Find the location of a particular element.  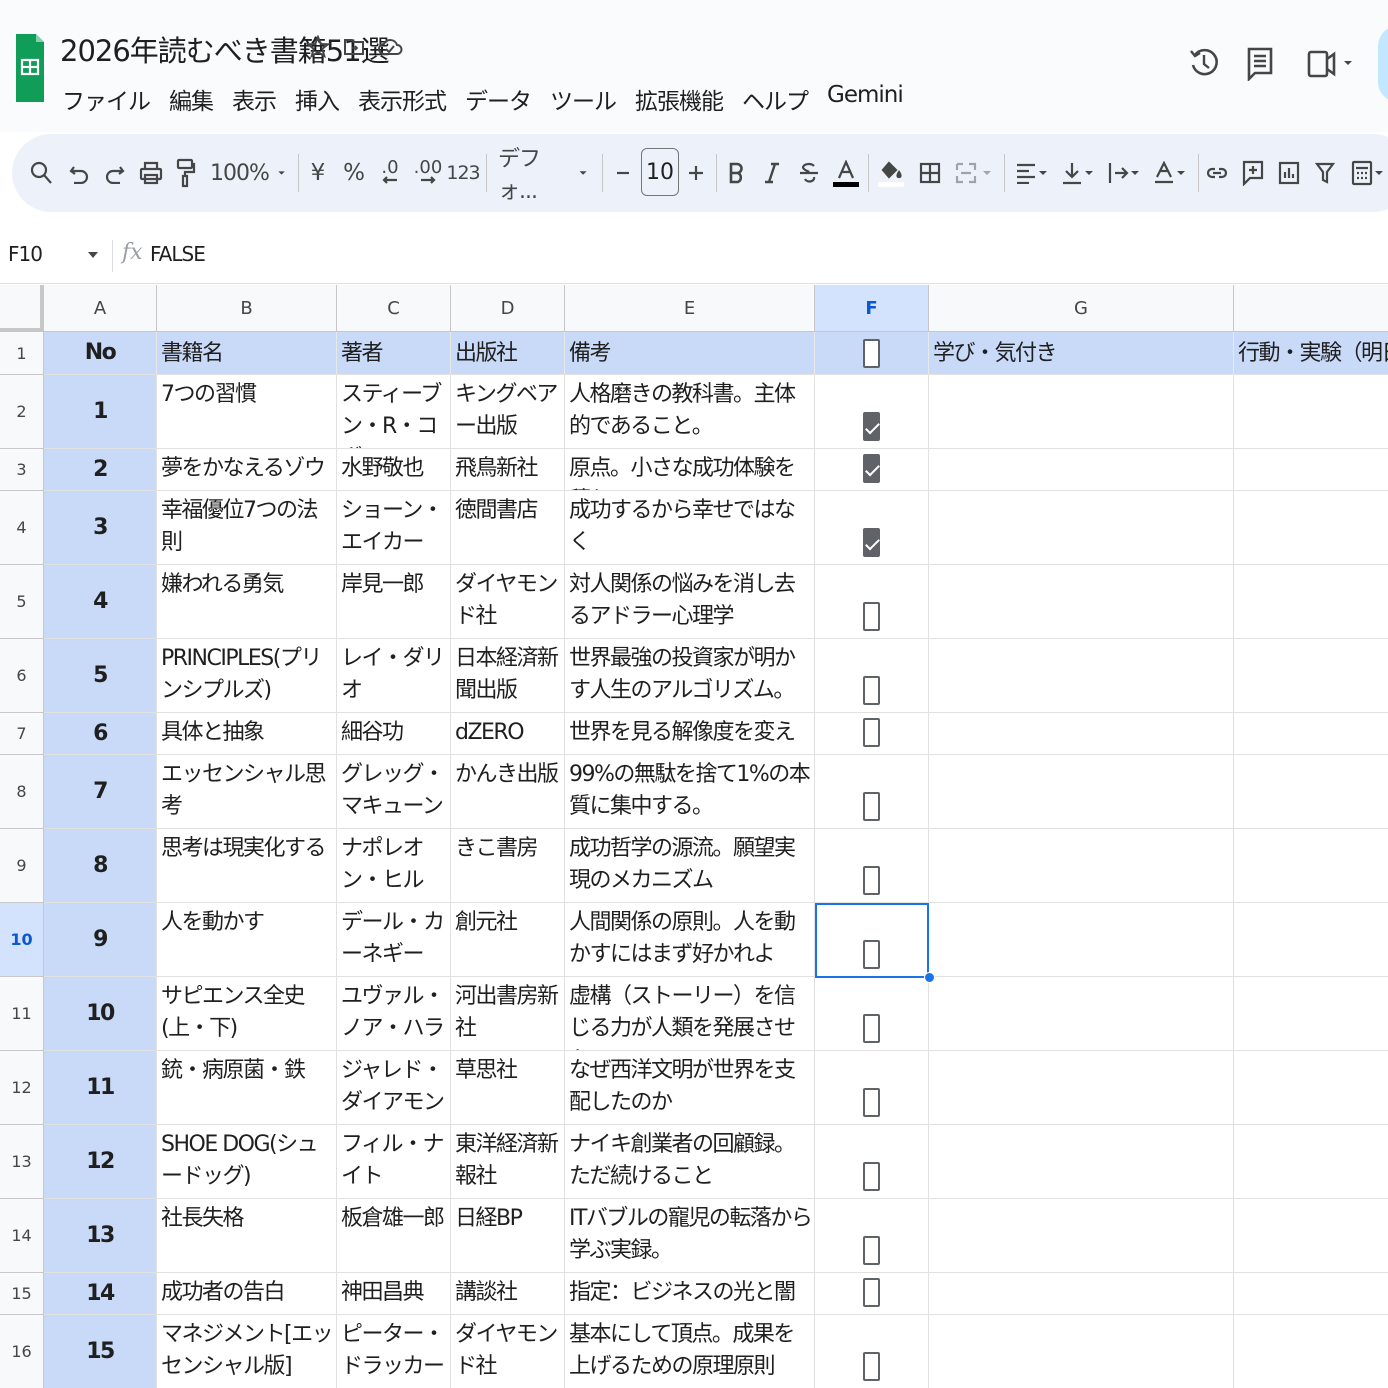

row-header-3: 3 is located at coordinates (22, 470).